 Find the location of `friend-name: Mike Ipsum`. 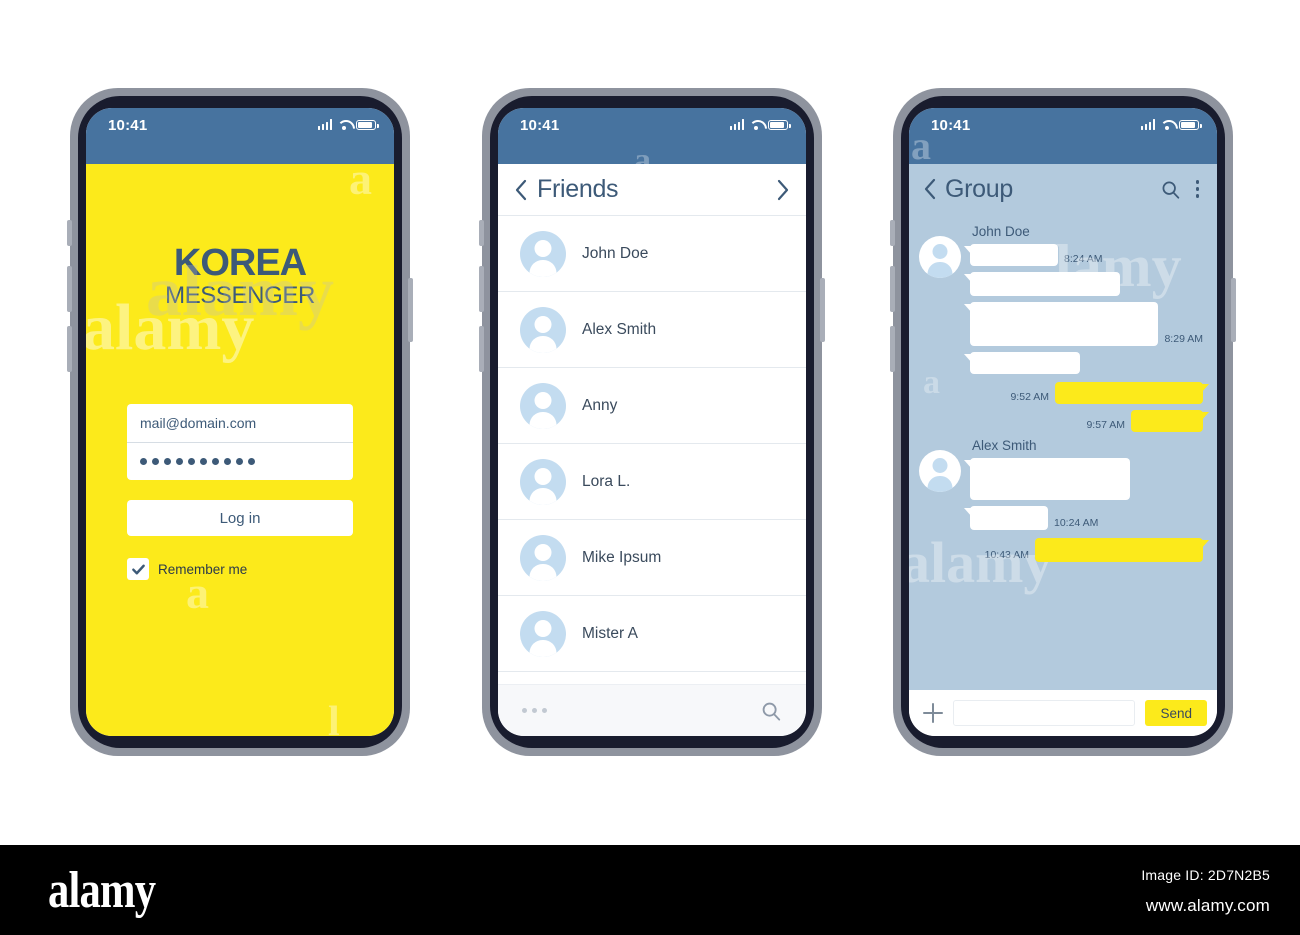

friend-name: Mike Ipsum is located at coordinates (622, 557).